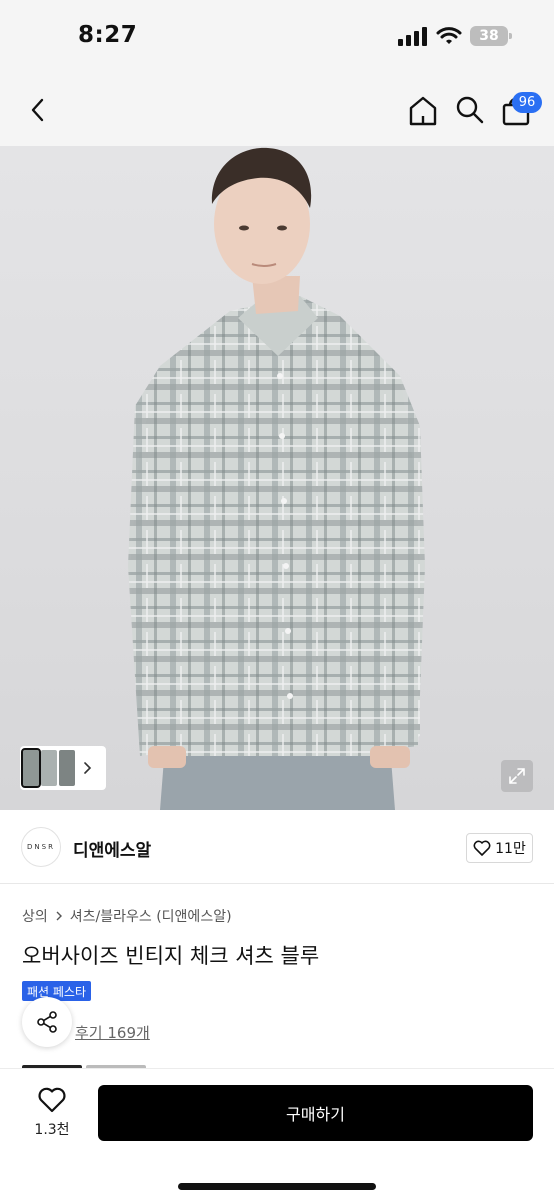 This screenshot has height=1200, width=554. What do you see at coordinates (40, 110) in the screenshot?
I see `chevron-left-icon` at bounding box center [40, 110].